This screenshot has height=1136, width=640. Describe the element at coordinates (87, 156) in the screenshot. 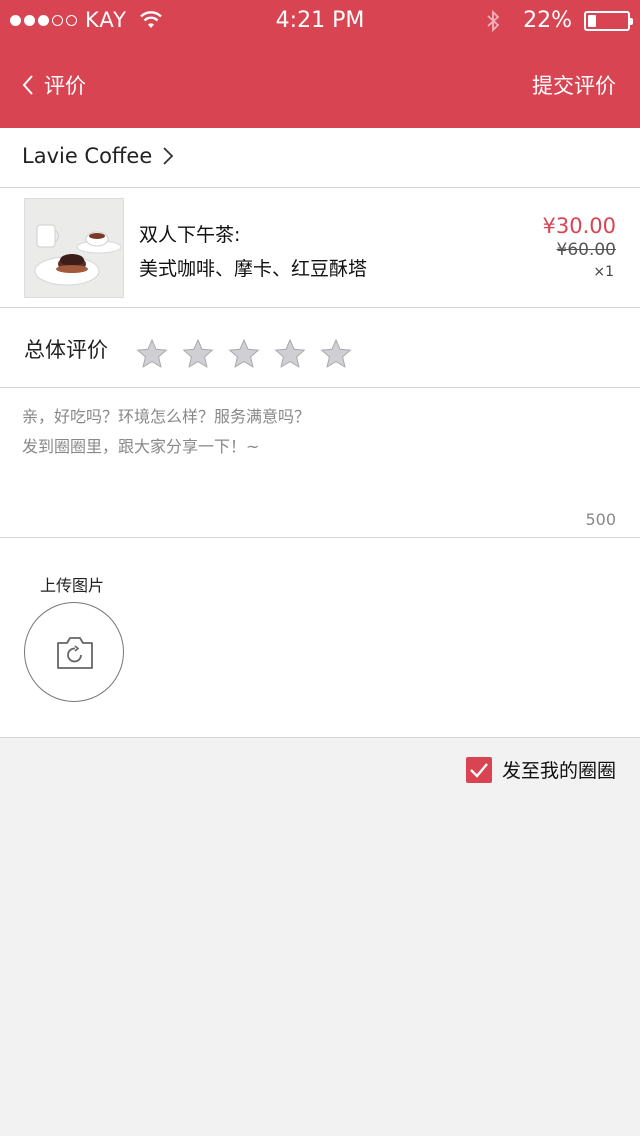

I see `shop-name: Lavie Coffee` at that location.